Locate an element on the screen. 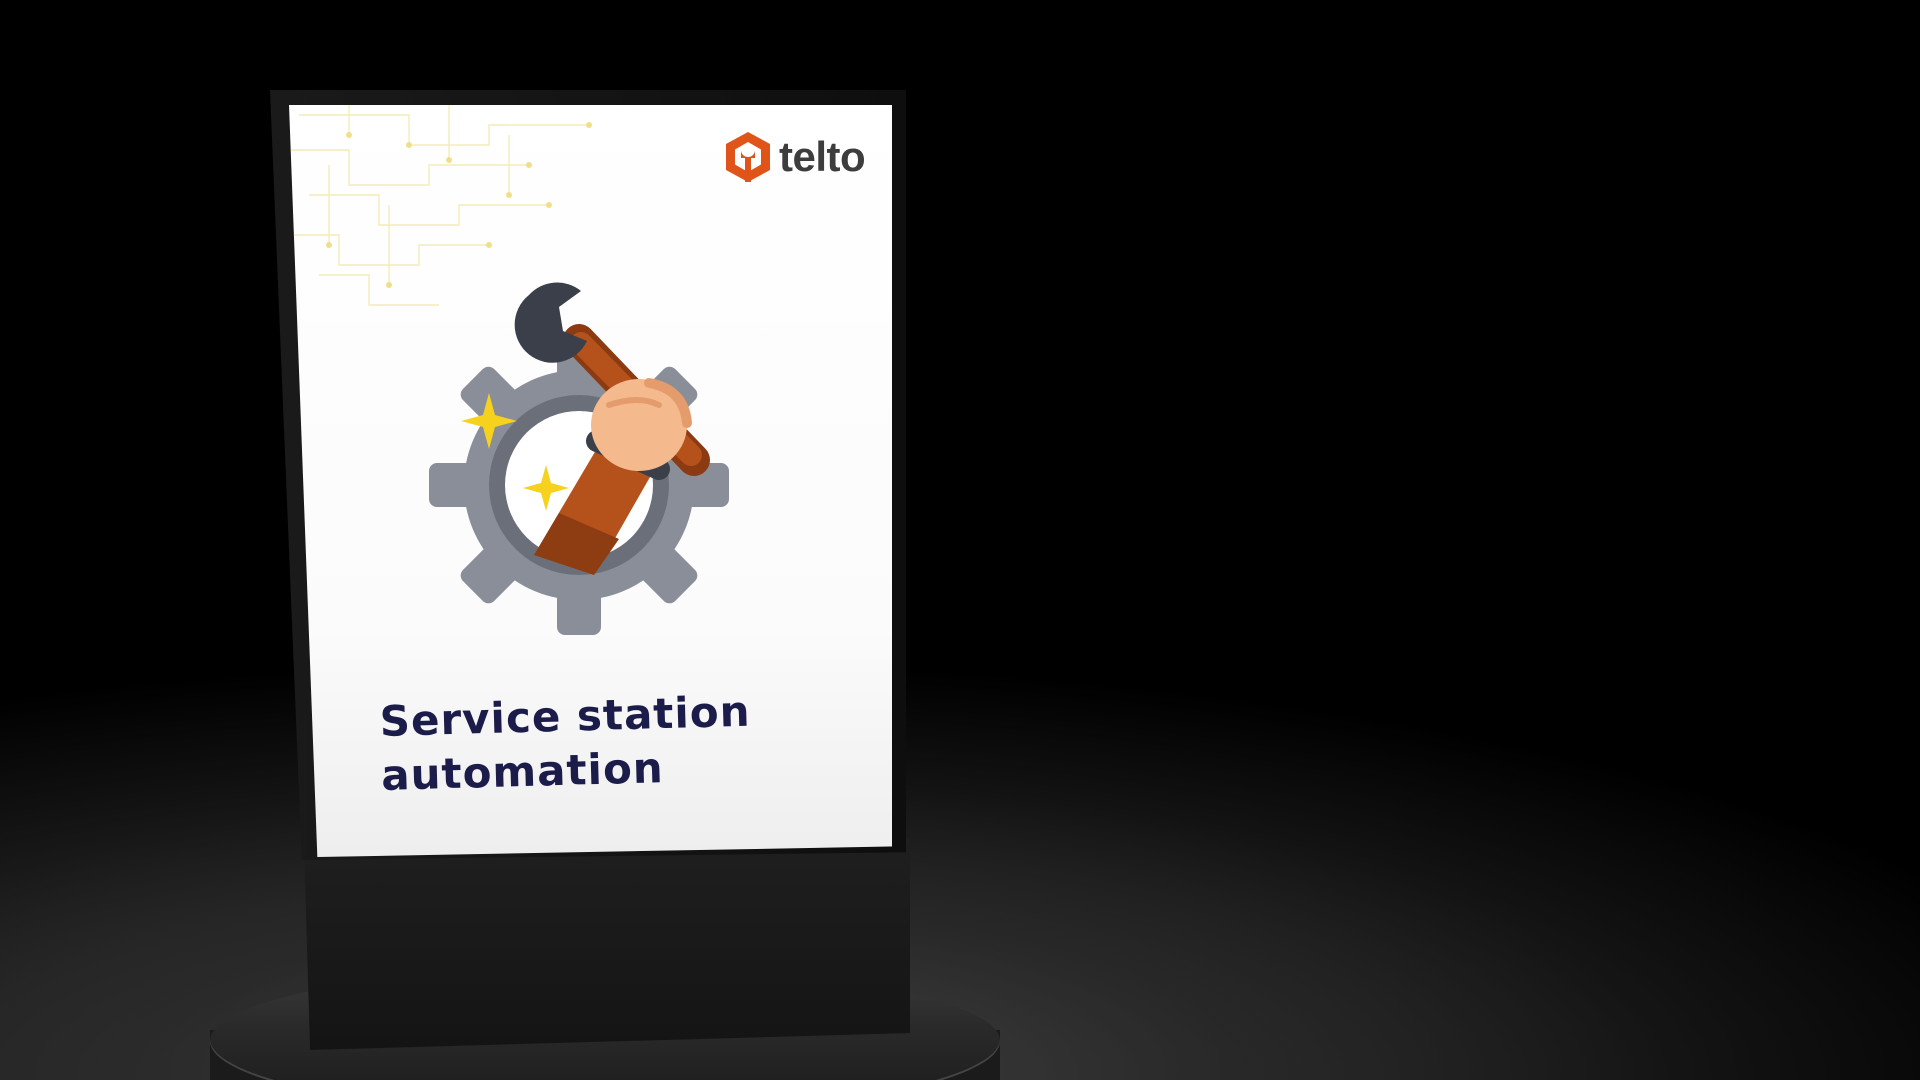 The width and height of the screenshot is (1920, 1080). brand-name: telto is located at coordinates (822, 156).